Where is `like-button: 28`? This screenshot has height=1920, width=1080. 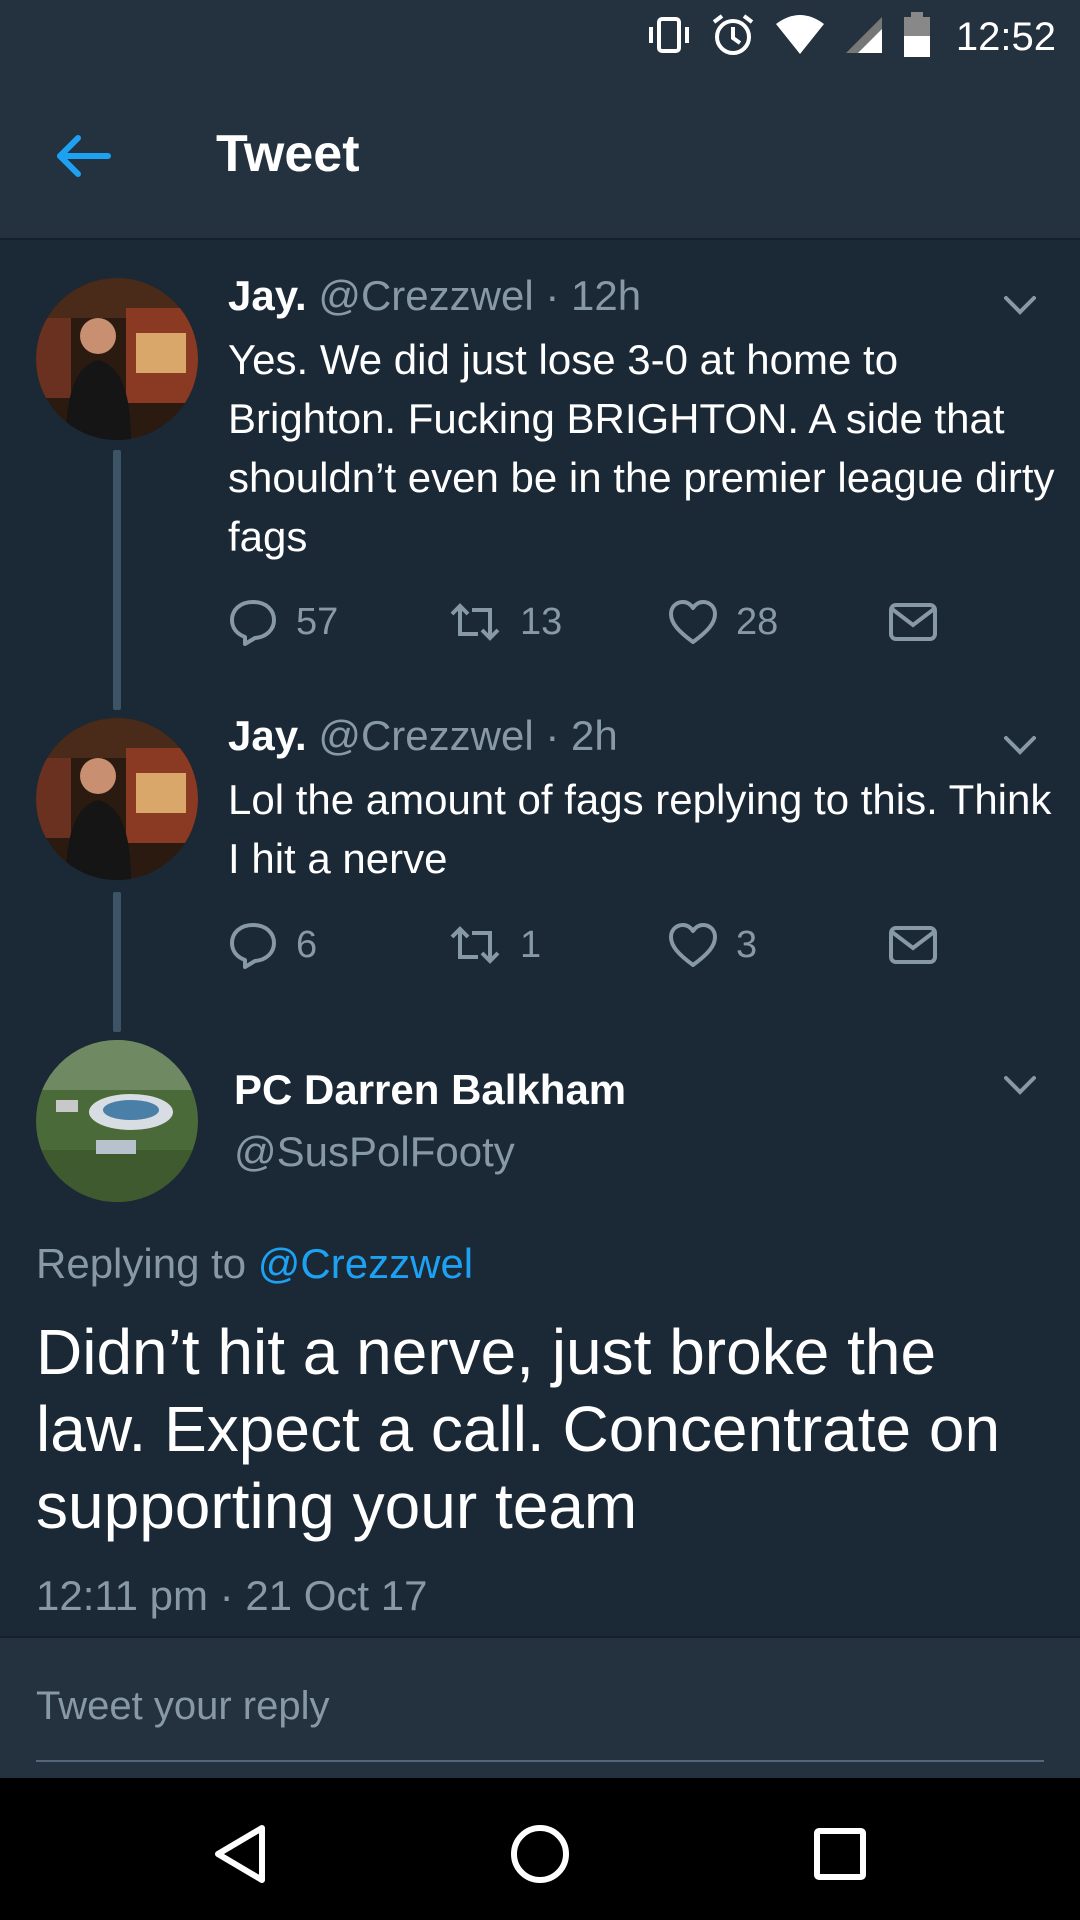
like-button: 28 is located at coordinates (723, 622).